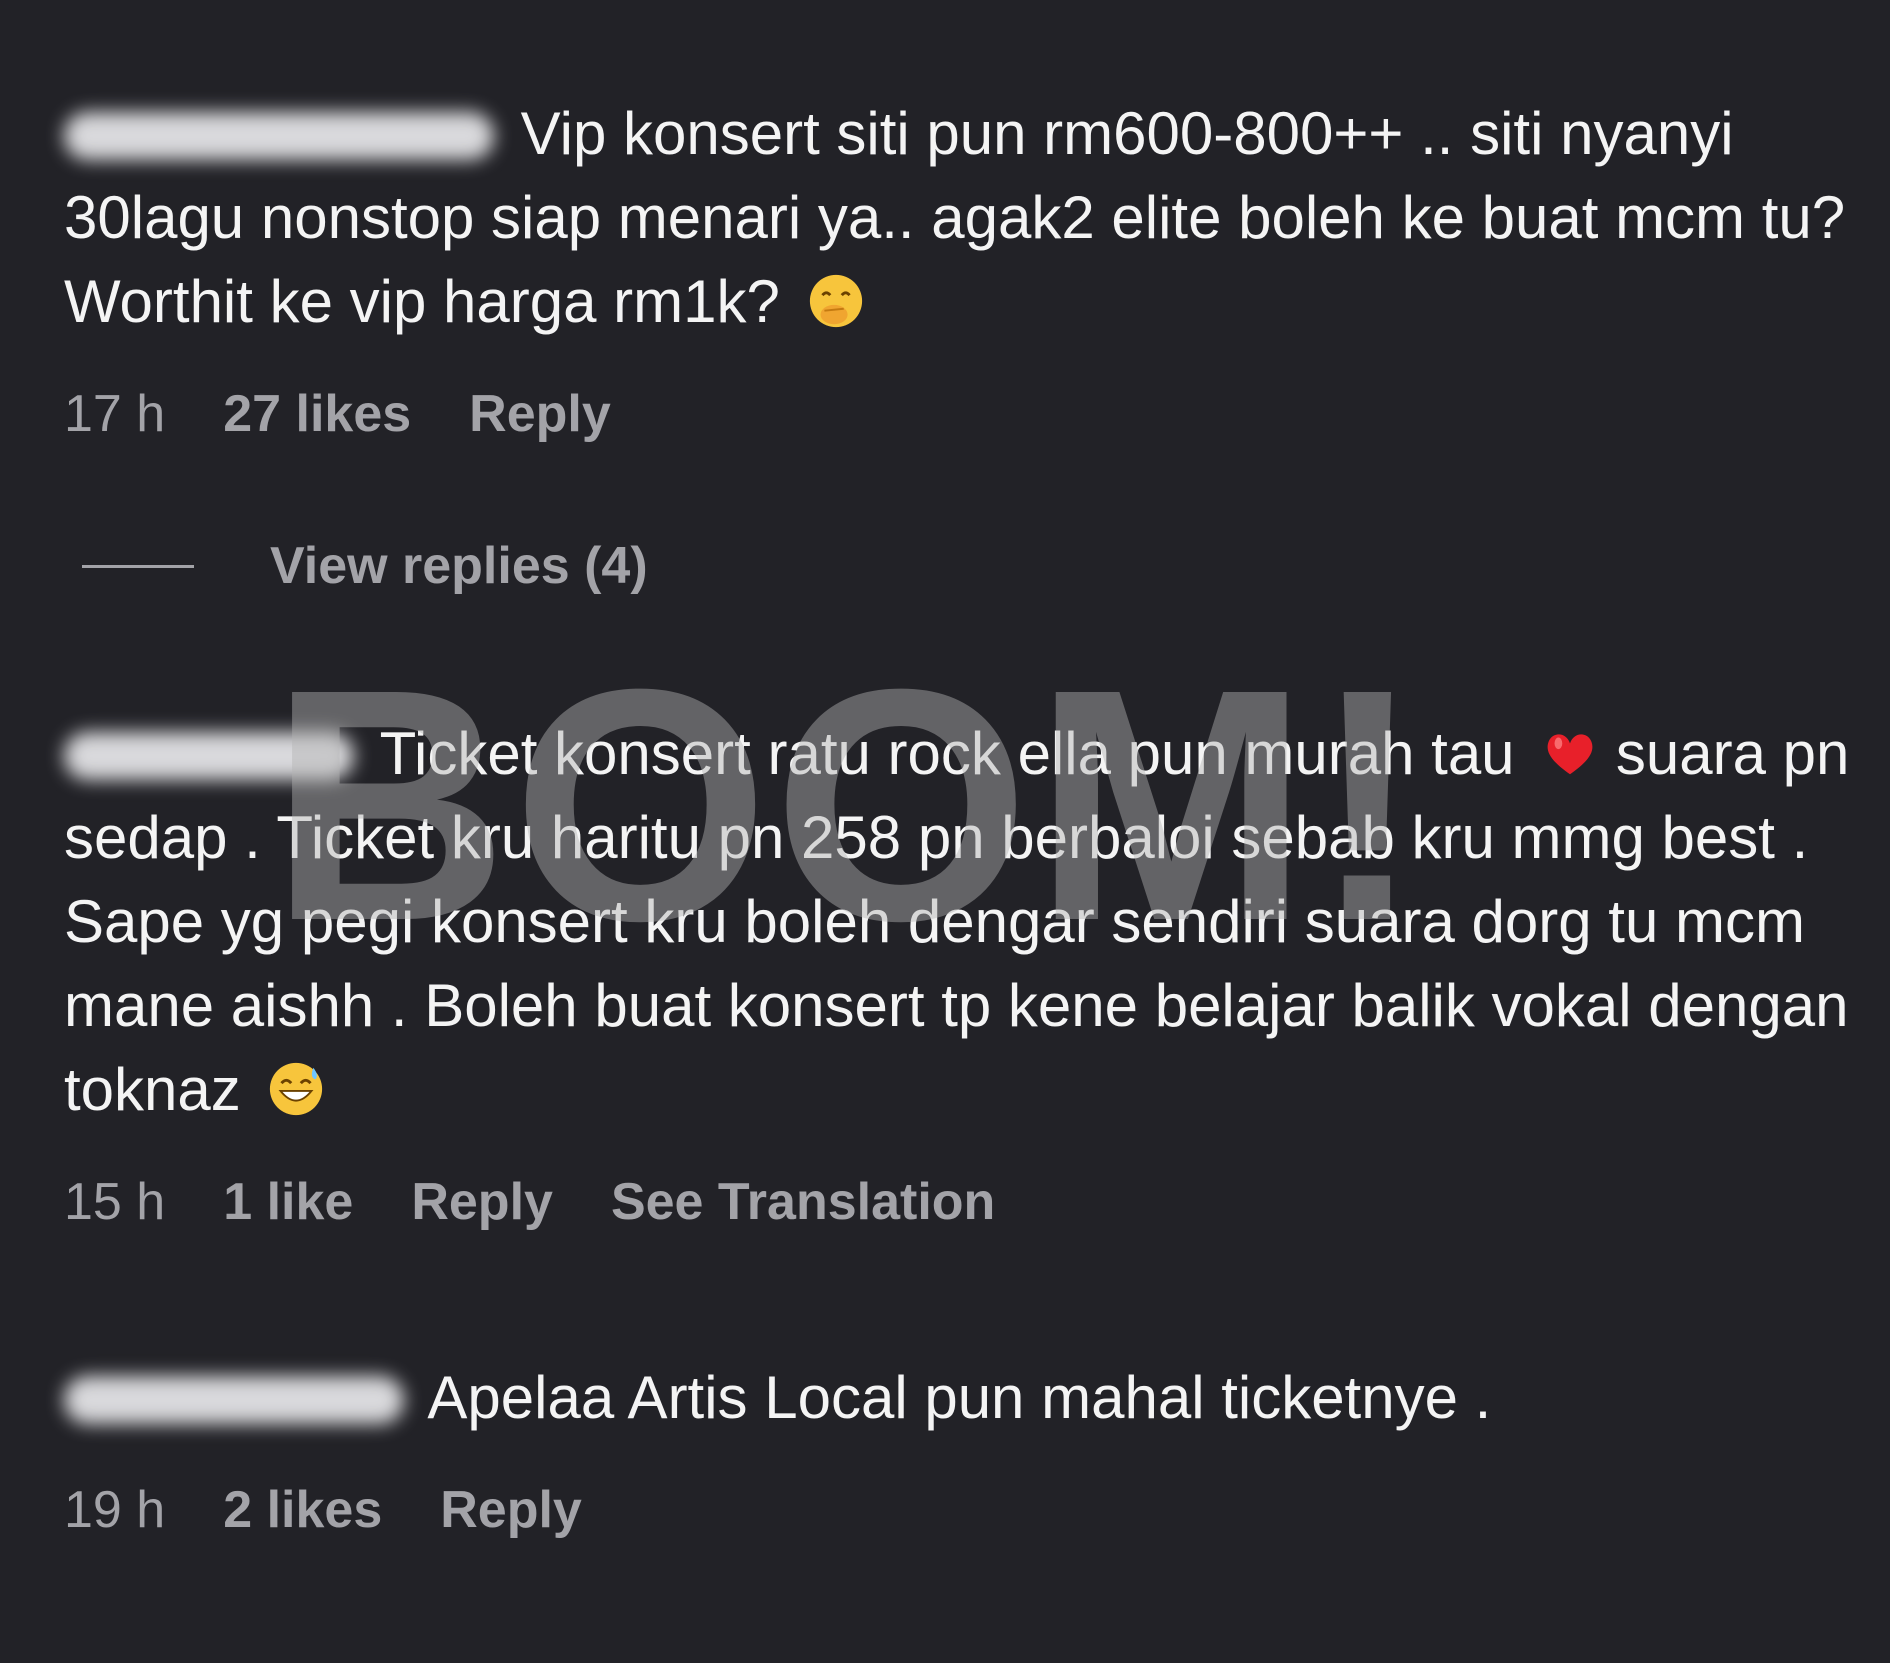 The height and width of the screenshot is (1663, 1890). Describe the element at coordinates (302, 1510) in the screenshot. I see `comment-3-likes: 2 likes` at that location.